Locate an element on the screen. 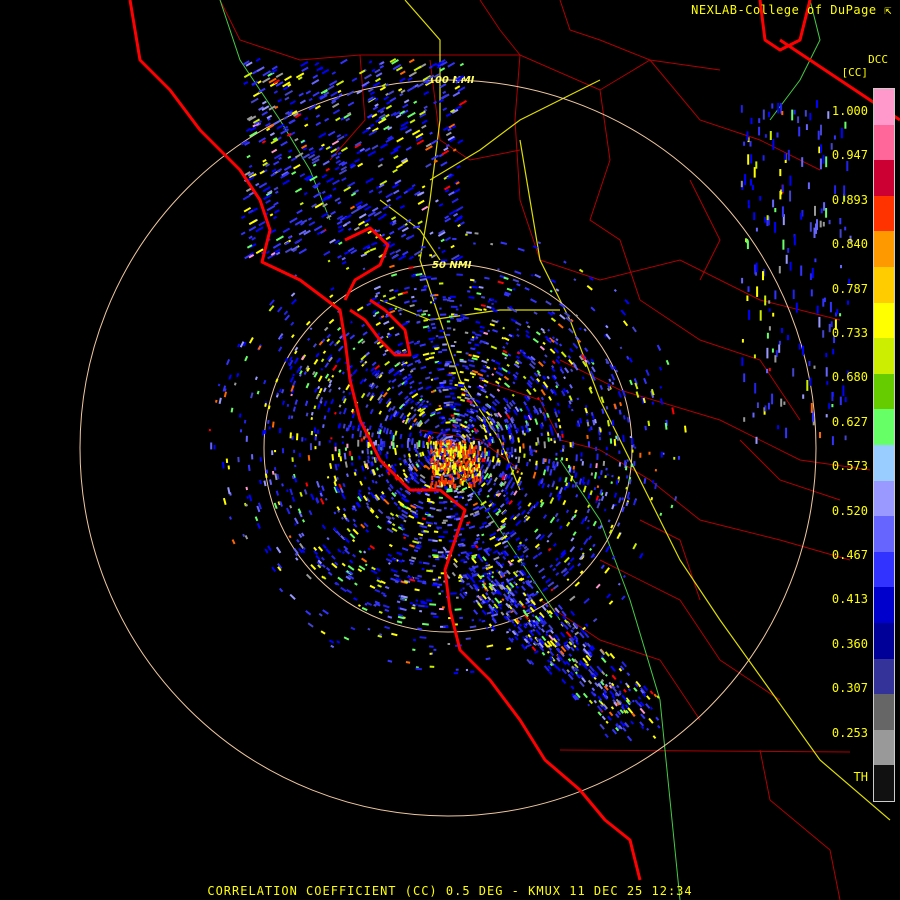  color-legend is located at coordinates (884, 445).